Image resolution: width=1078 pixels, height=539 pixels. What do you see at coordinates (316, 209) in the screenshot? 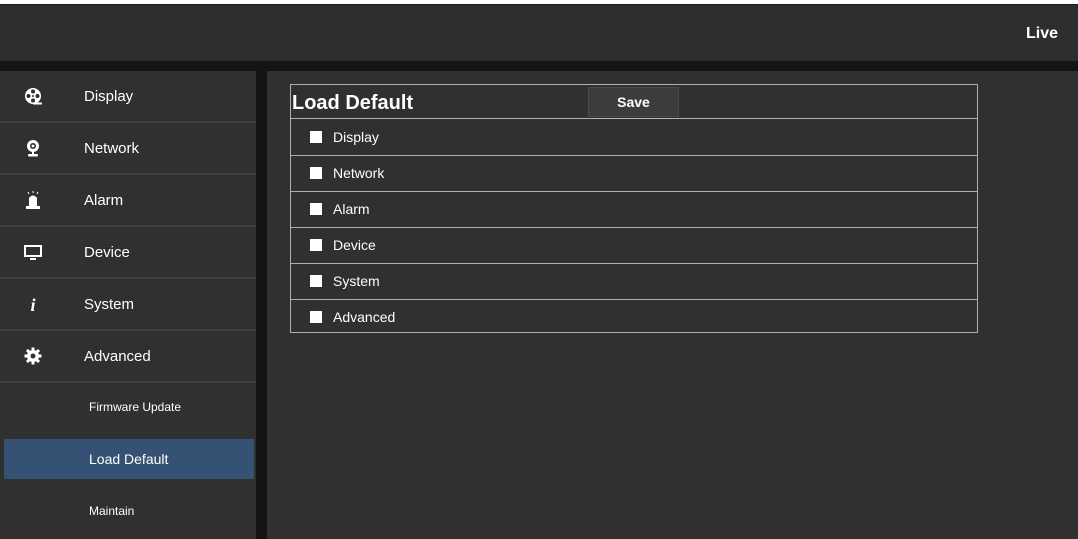
I see `alarm-checkbox` at bounding box center [316, 209].